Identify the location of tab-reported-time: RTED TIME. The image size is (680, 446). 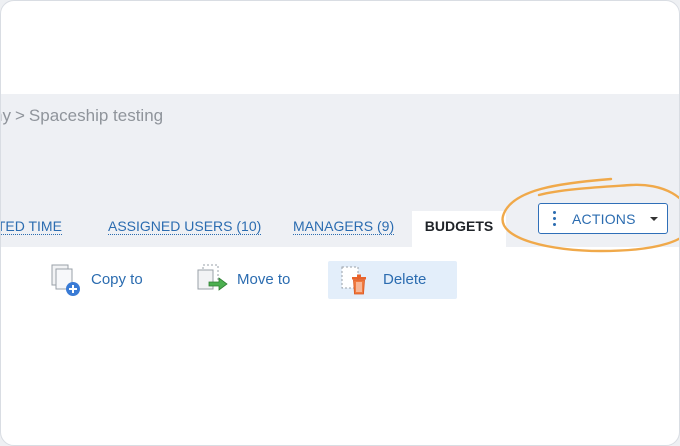
(31, 229).